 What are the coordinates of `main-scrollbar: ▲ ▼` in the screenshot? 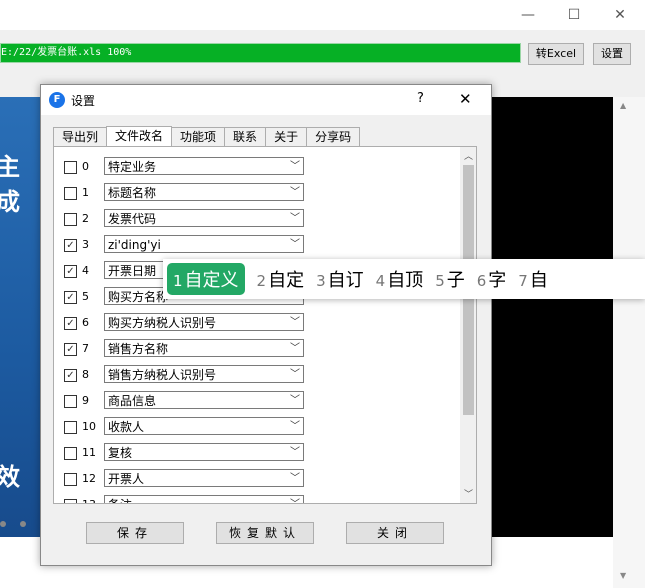 It's located at (629, 342).